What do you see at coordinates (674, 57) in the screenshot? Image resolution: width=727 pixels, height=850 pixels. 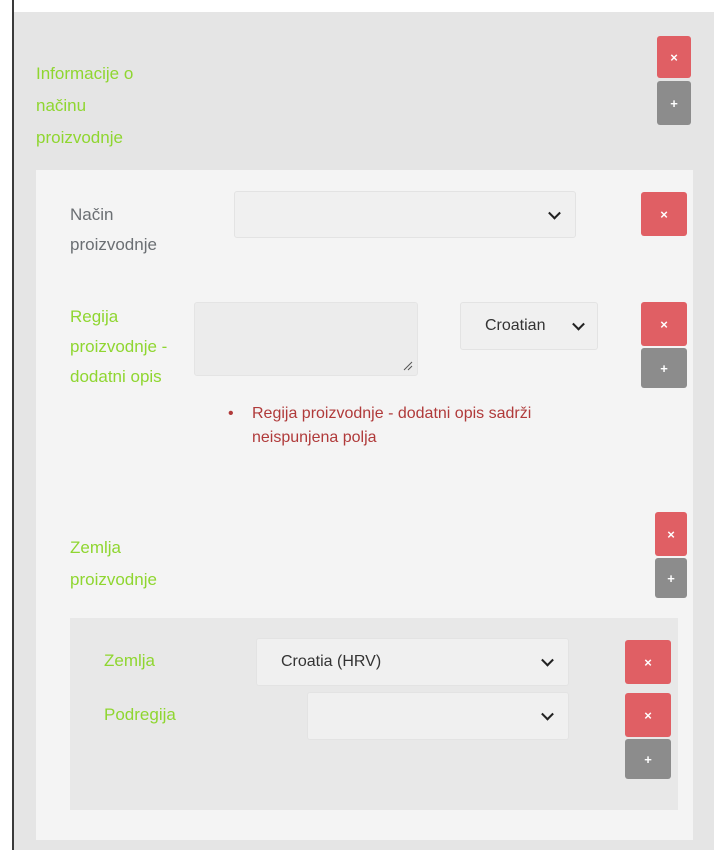 I see `section-remove-button: ×` at bounding box center [674, 57].